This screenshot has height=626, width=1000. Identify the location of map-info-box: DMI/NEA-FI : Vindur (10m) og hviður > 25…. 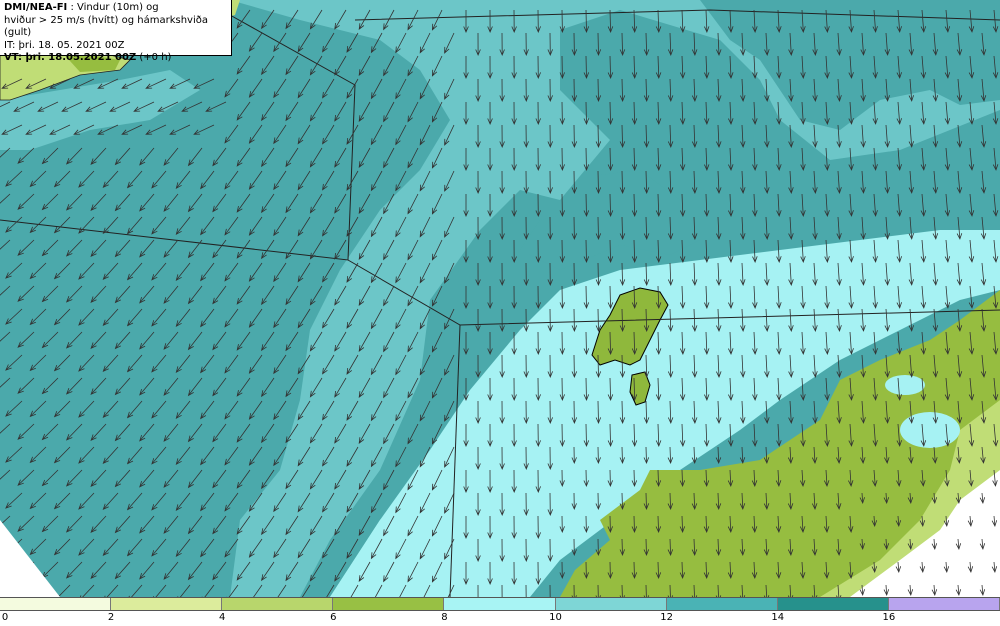
(116, 31).